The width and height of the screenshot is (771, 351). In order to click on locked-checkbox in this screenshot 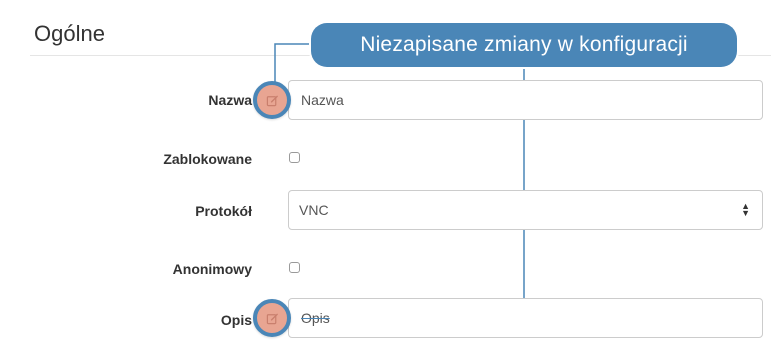, I will do `click(294, 157)`.